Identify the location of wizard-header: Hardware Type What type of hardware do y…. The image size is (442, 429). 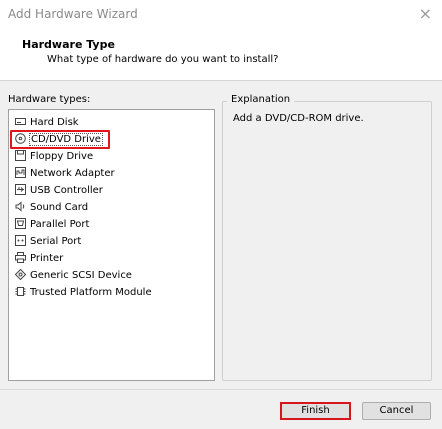
(221, 54).